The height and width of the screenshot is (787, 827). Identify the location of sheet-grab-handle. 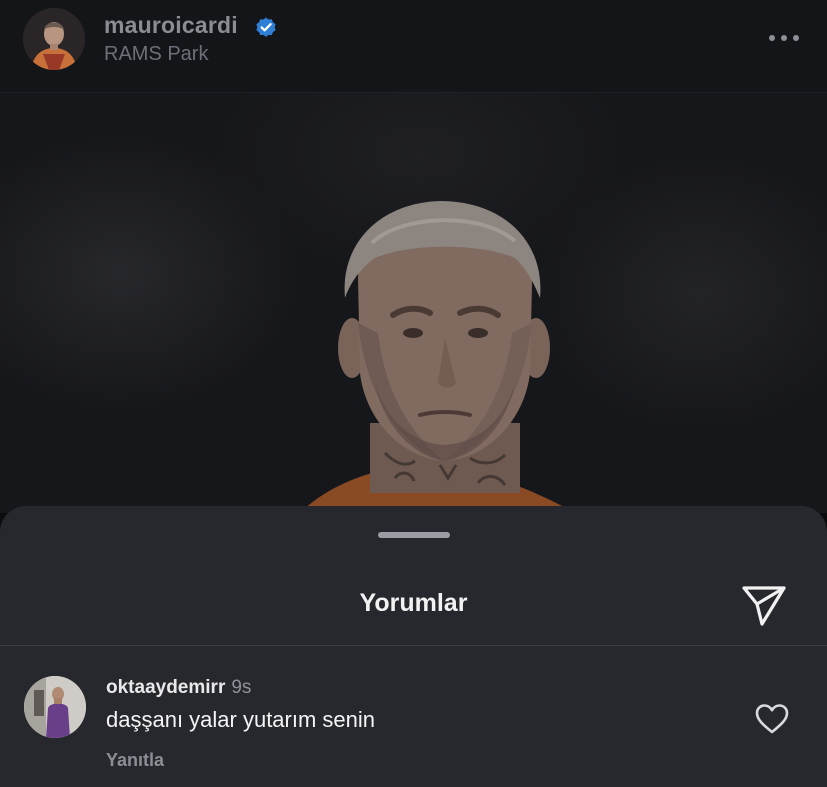
(414, 535).